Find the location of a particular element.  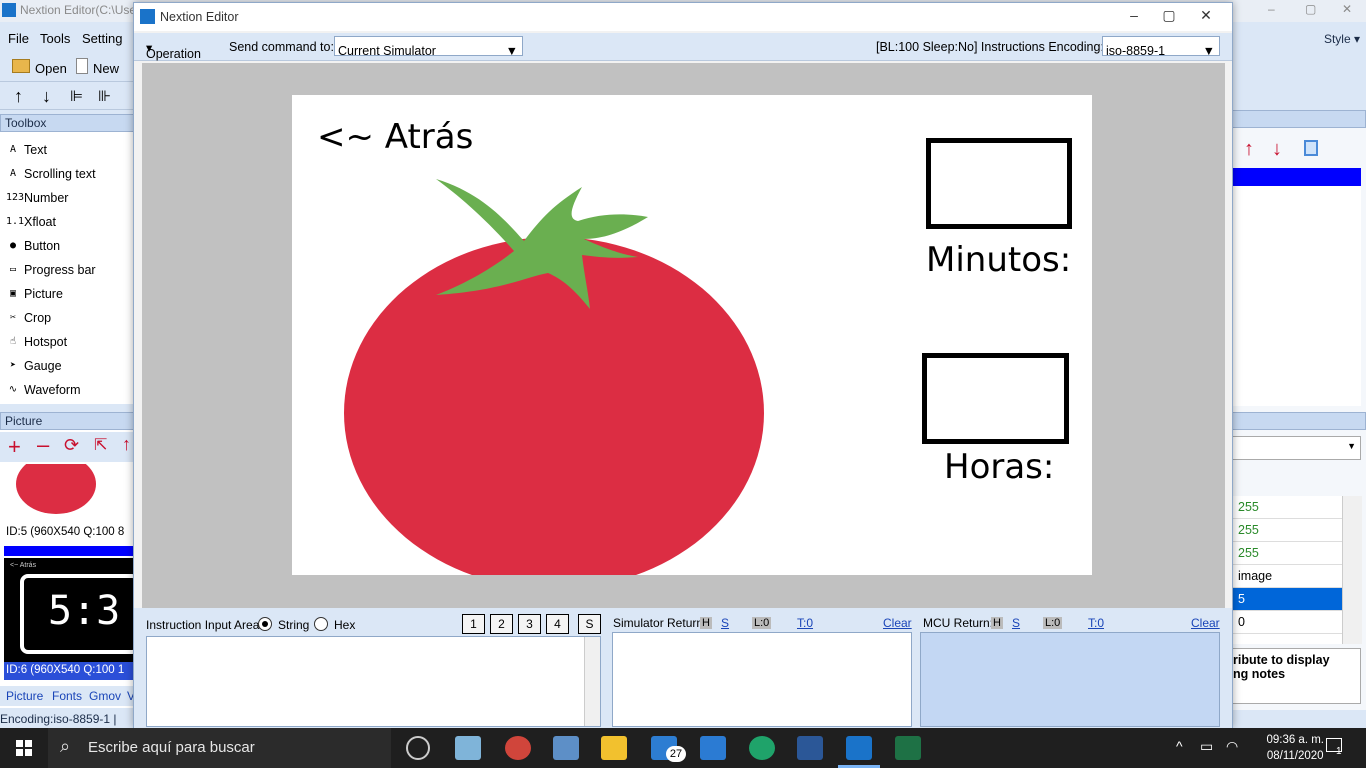

copy-icon is located at coordinates (1311, 148).